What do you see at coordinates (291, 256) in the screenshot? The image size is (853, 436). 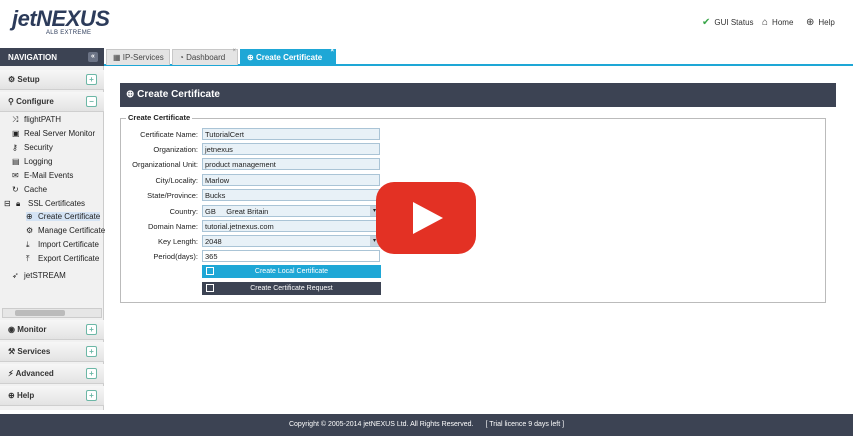 I see `period-input: 365` at bounding box center [291, 256].